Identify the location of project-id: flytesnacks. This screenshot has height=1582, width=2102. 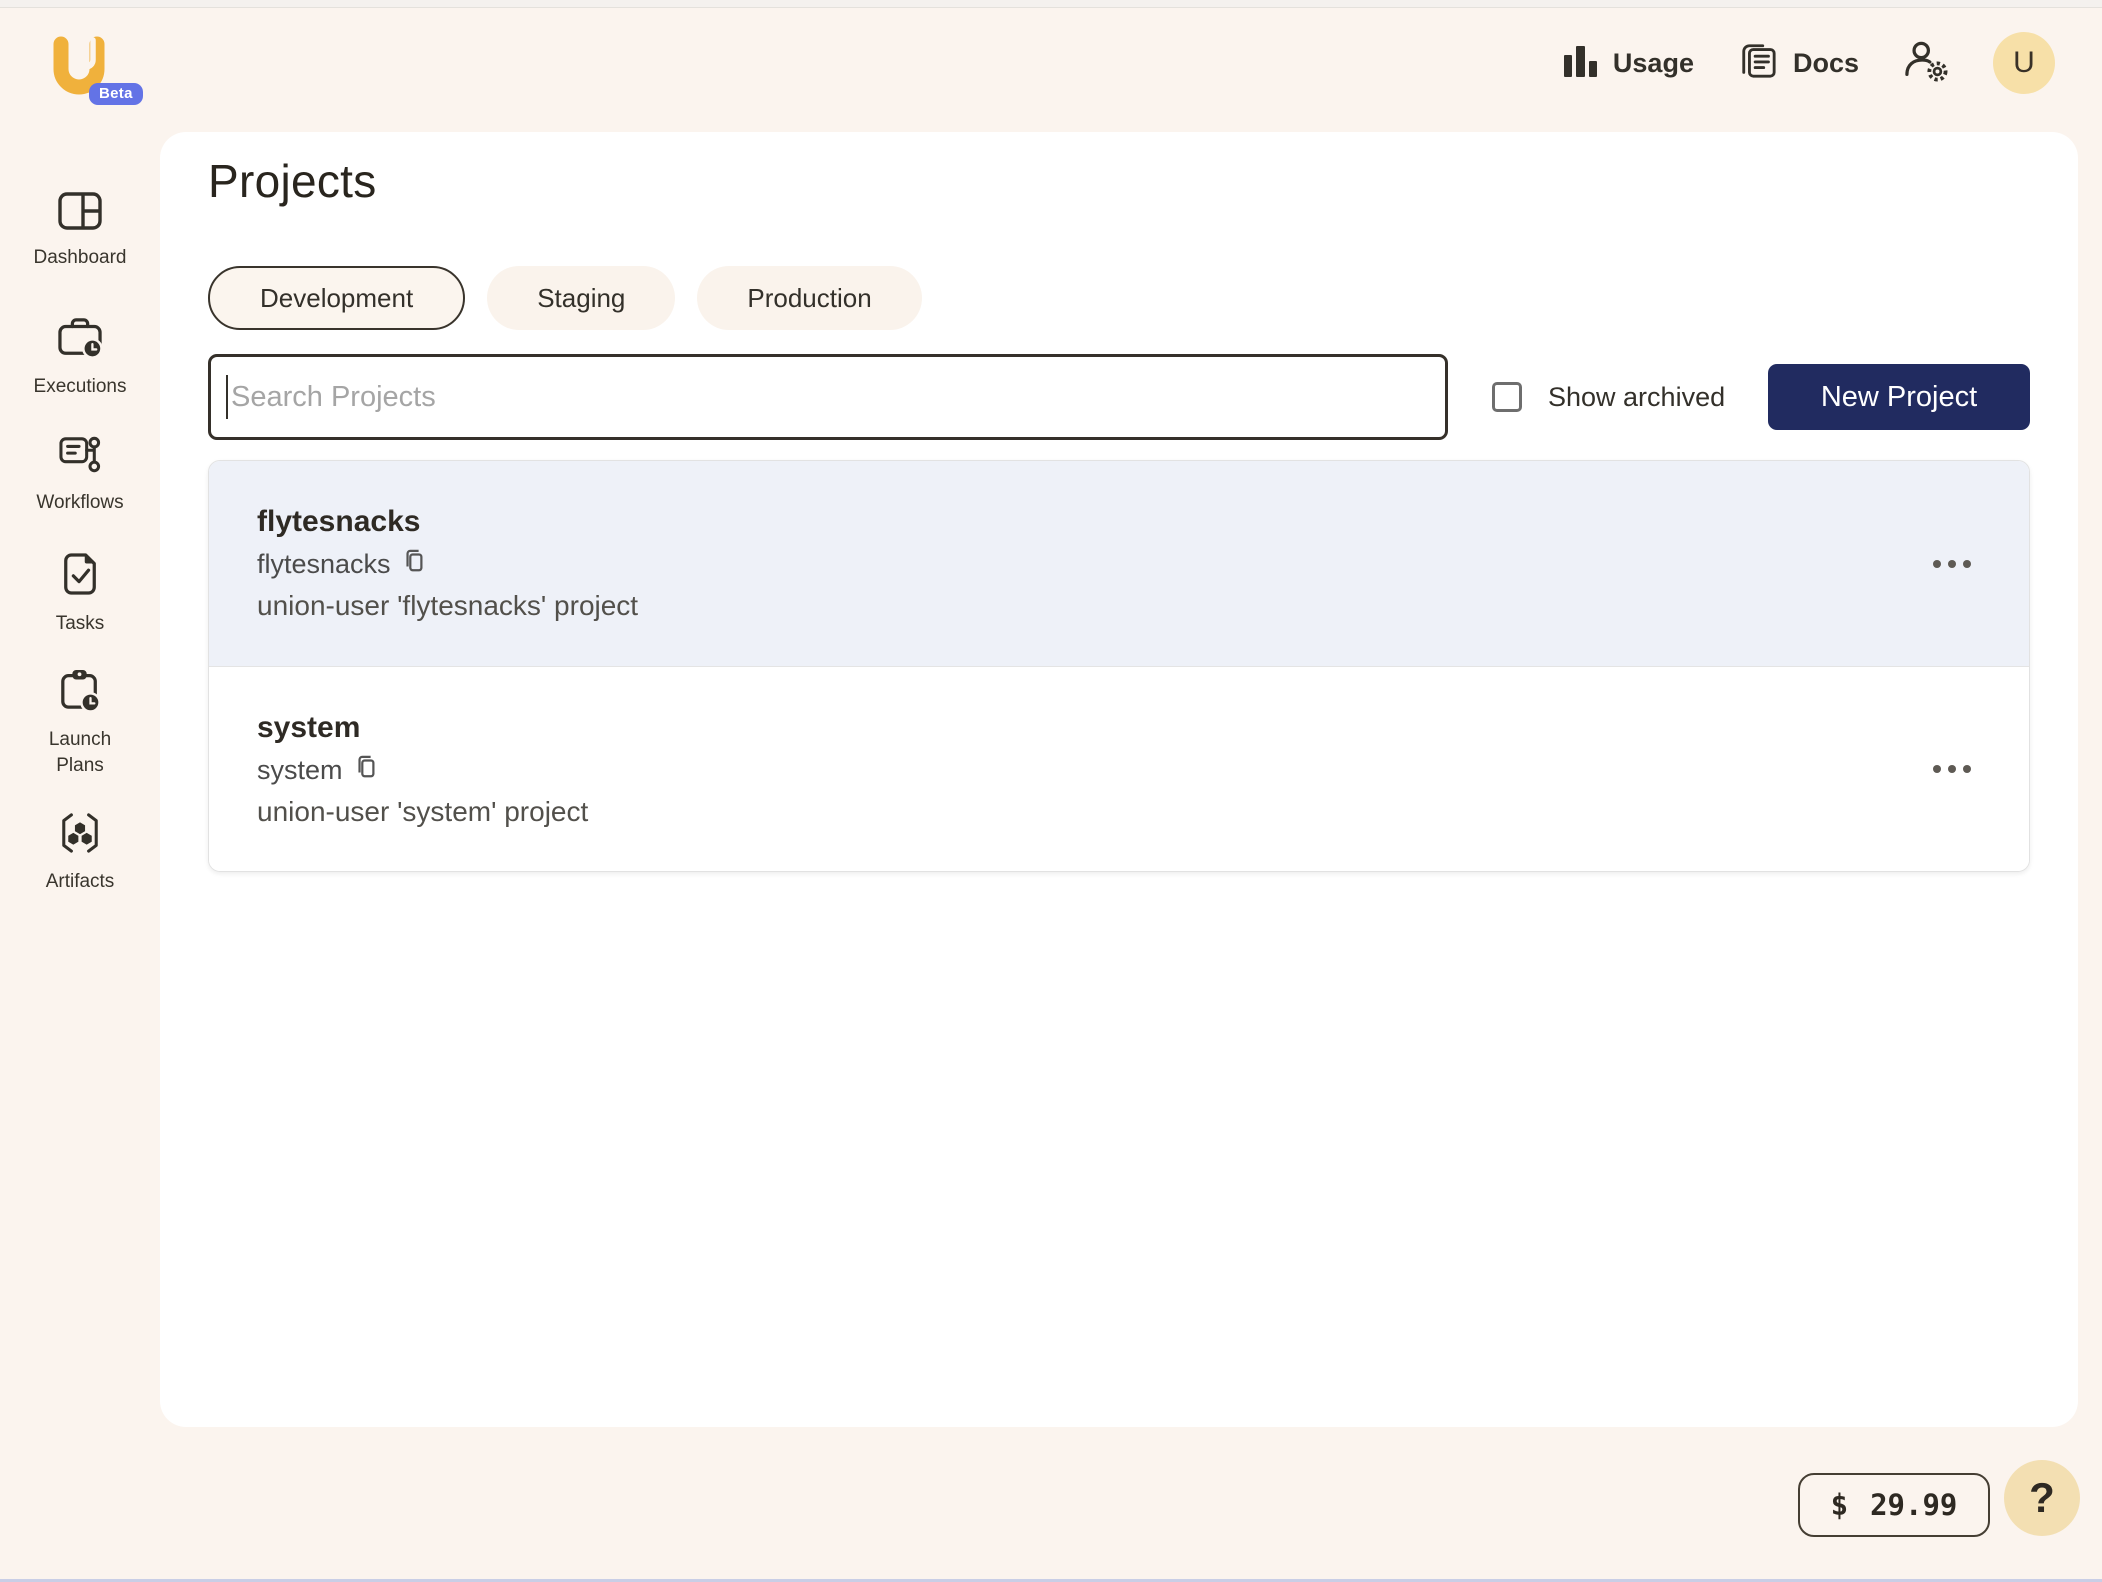
(324, 564).